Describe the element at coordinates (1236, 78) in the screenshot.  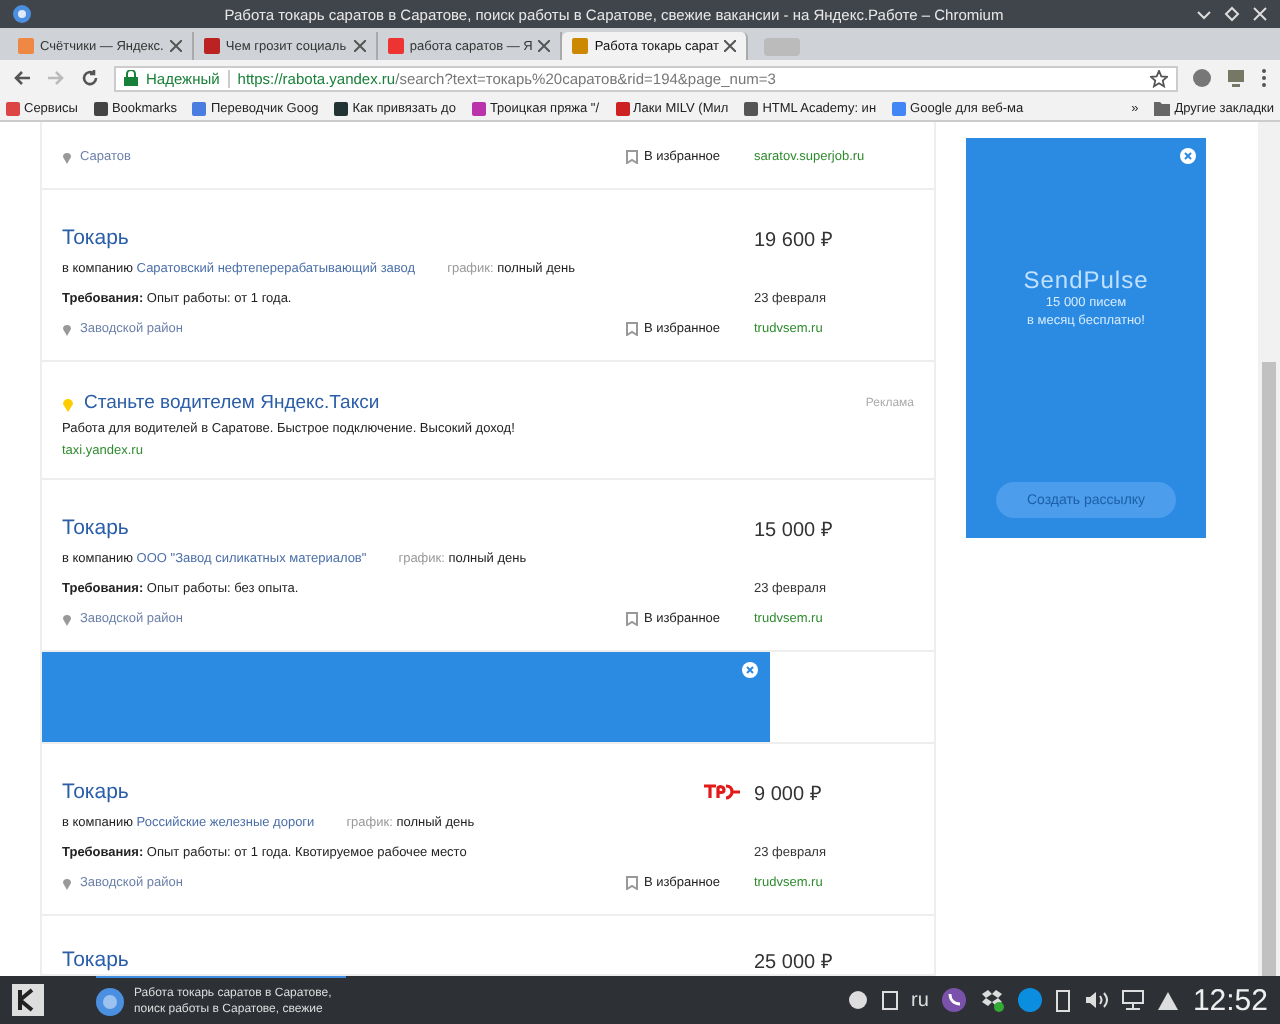
I see `monitor-icon` at that location.